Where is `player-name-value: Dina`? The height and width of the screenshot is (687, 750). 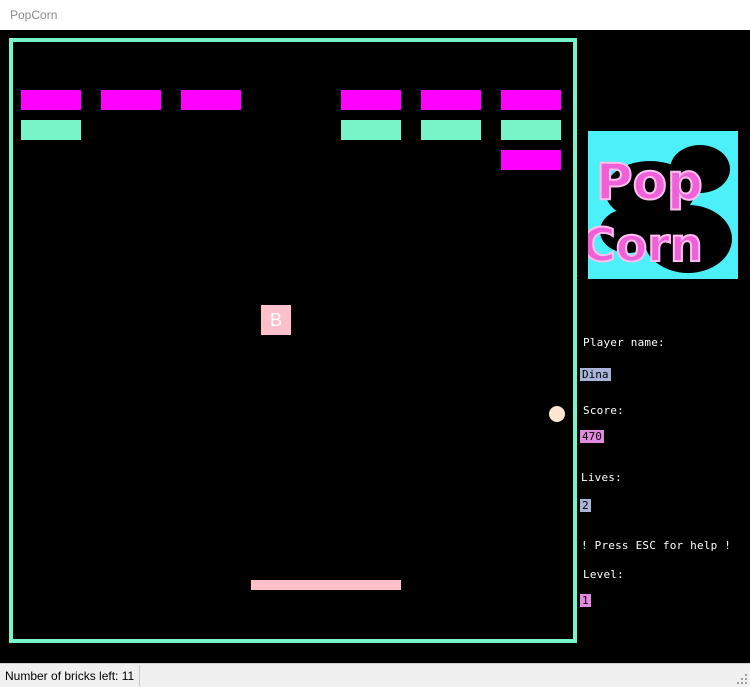
player-name-value: Dina is located at coordinates (595, 374).